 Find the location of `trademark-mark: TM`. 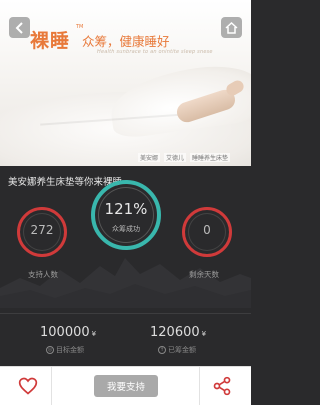

trademark-mark: TM is located at coordinates (80, 27).